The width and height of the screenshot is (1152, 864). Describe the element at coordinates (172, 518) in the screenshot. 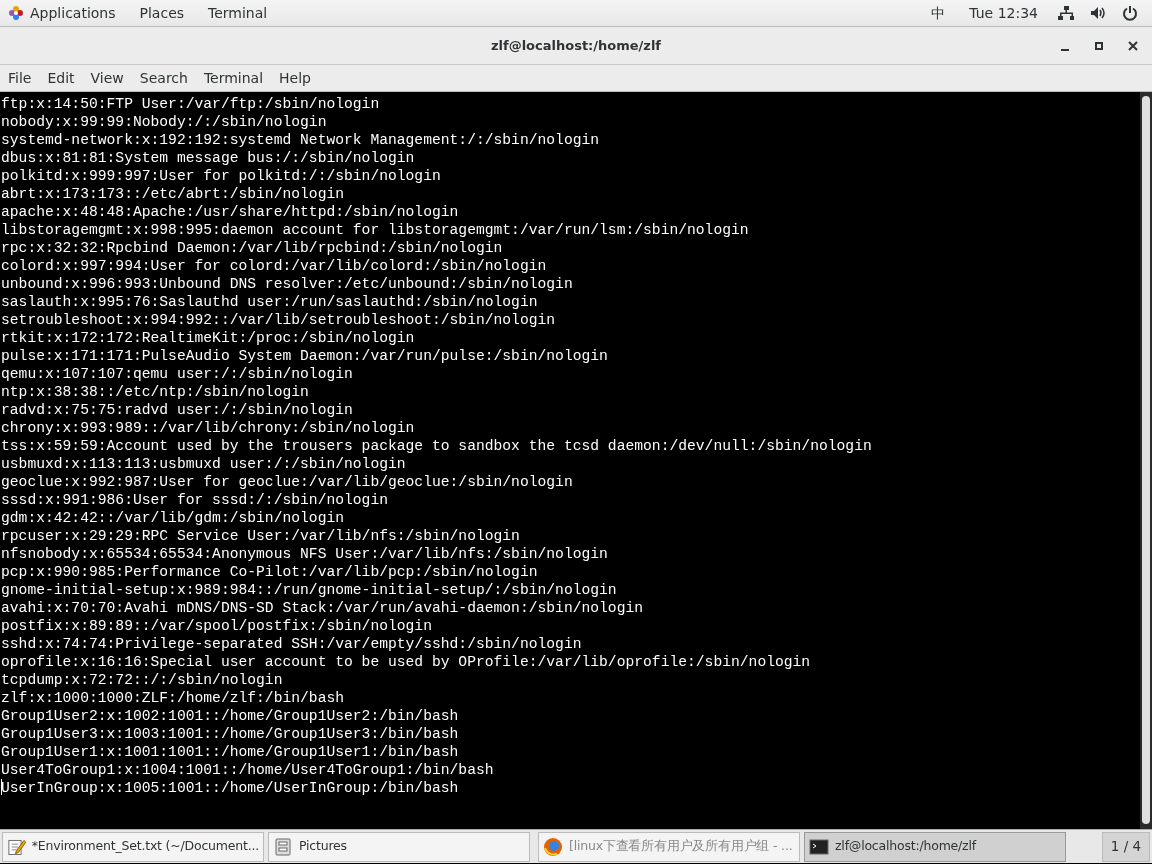

I see `terminal-line: gdm:x:42:42::/var/lib/gdm:/sbin/nologin` at that location.